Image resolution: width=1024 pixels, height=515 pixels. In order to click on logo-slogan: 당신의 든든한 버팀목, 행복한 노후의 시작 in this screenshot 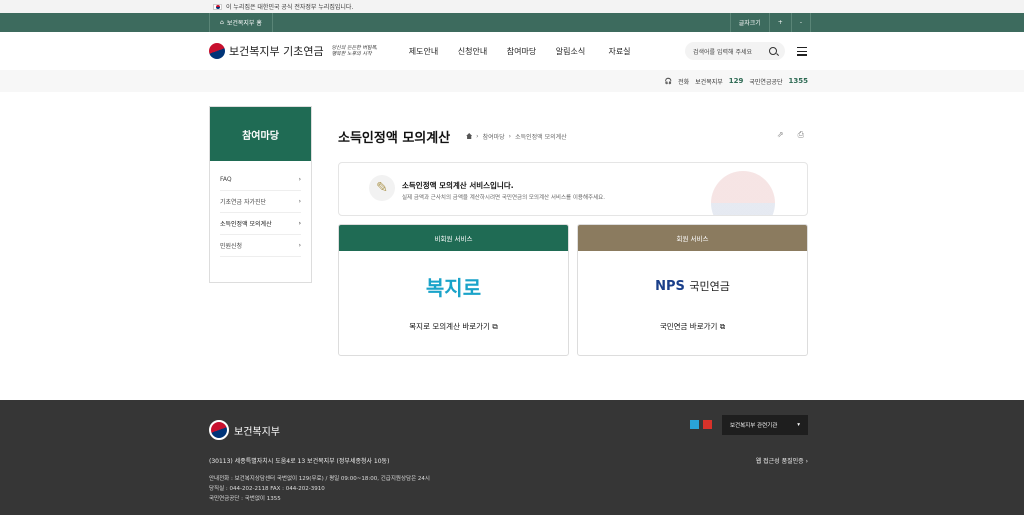, I will do `click(355, 51)`.